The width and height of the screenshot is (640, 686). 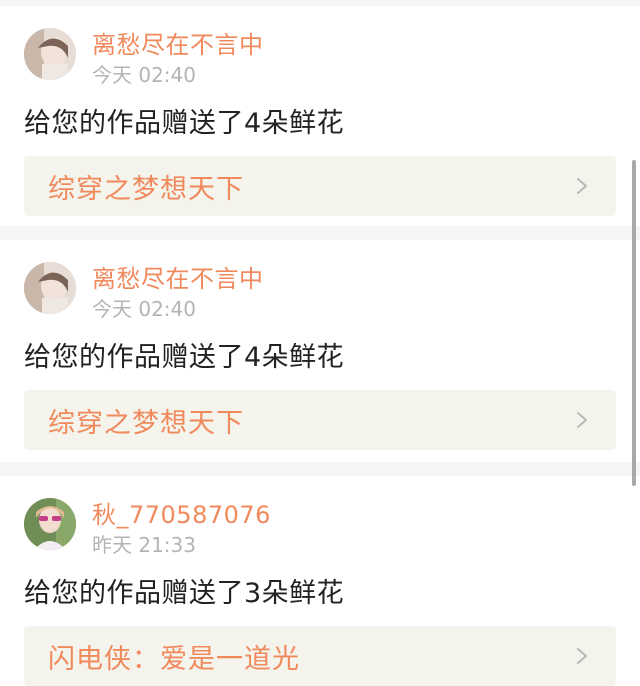 I want to click on user-meta: 秋_770587076 昨天 21:33, so click(x=181, y=528).